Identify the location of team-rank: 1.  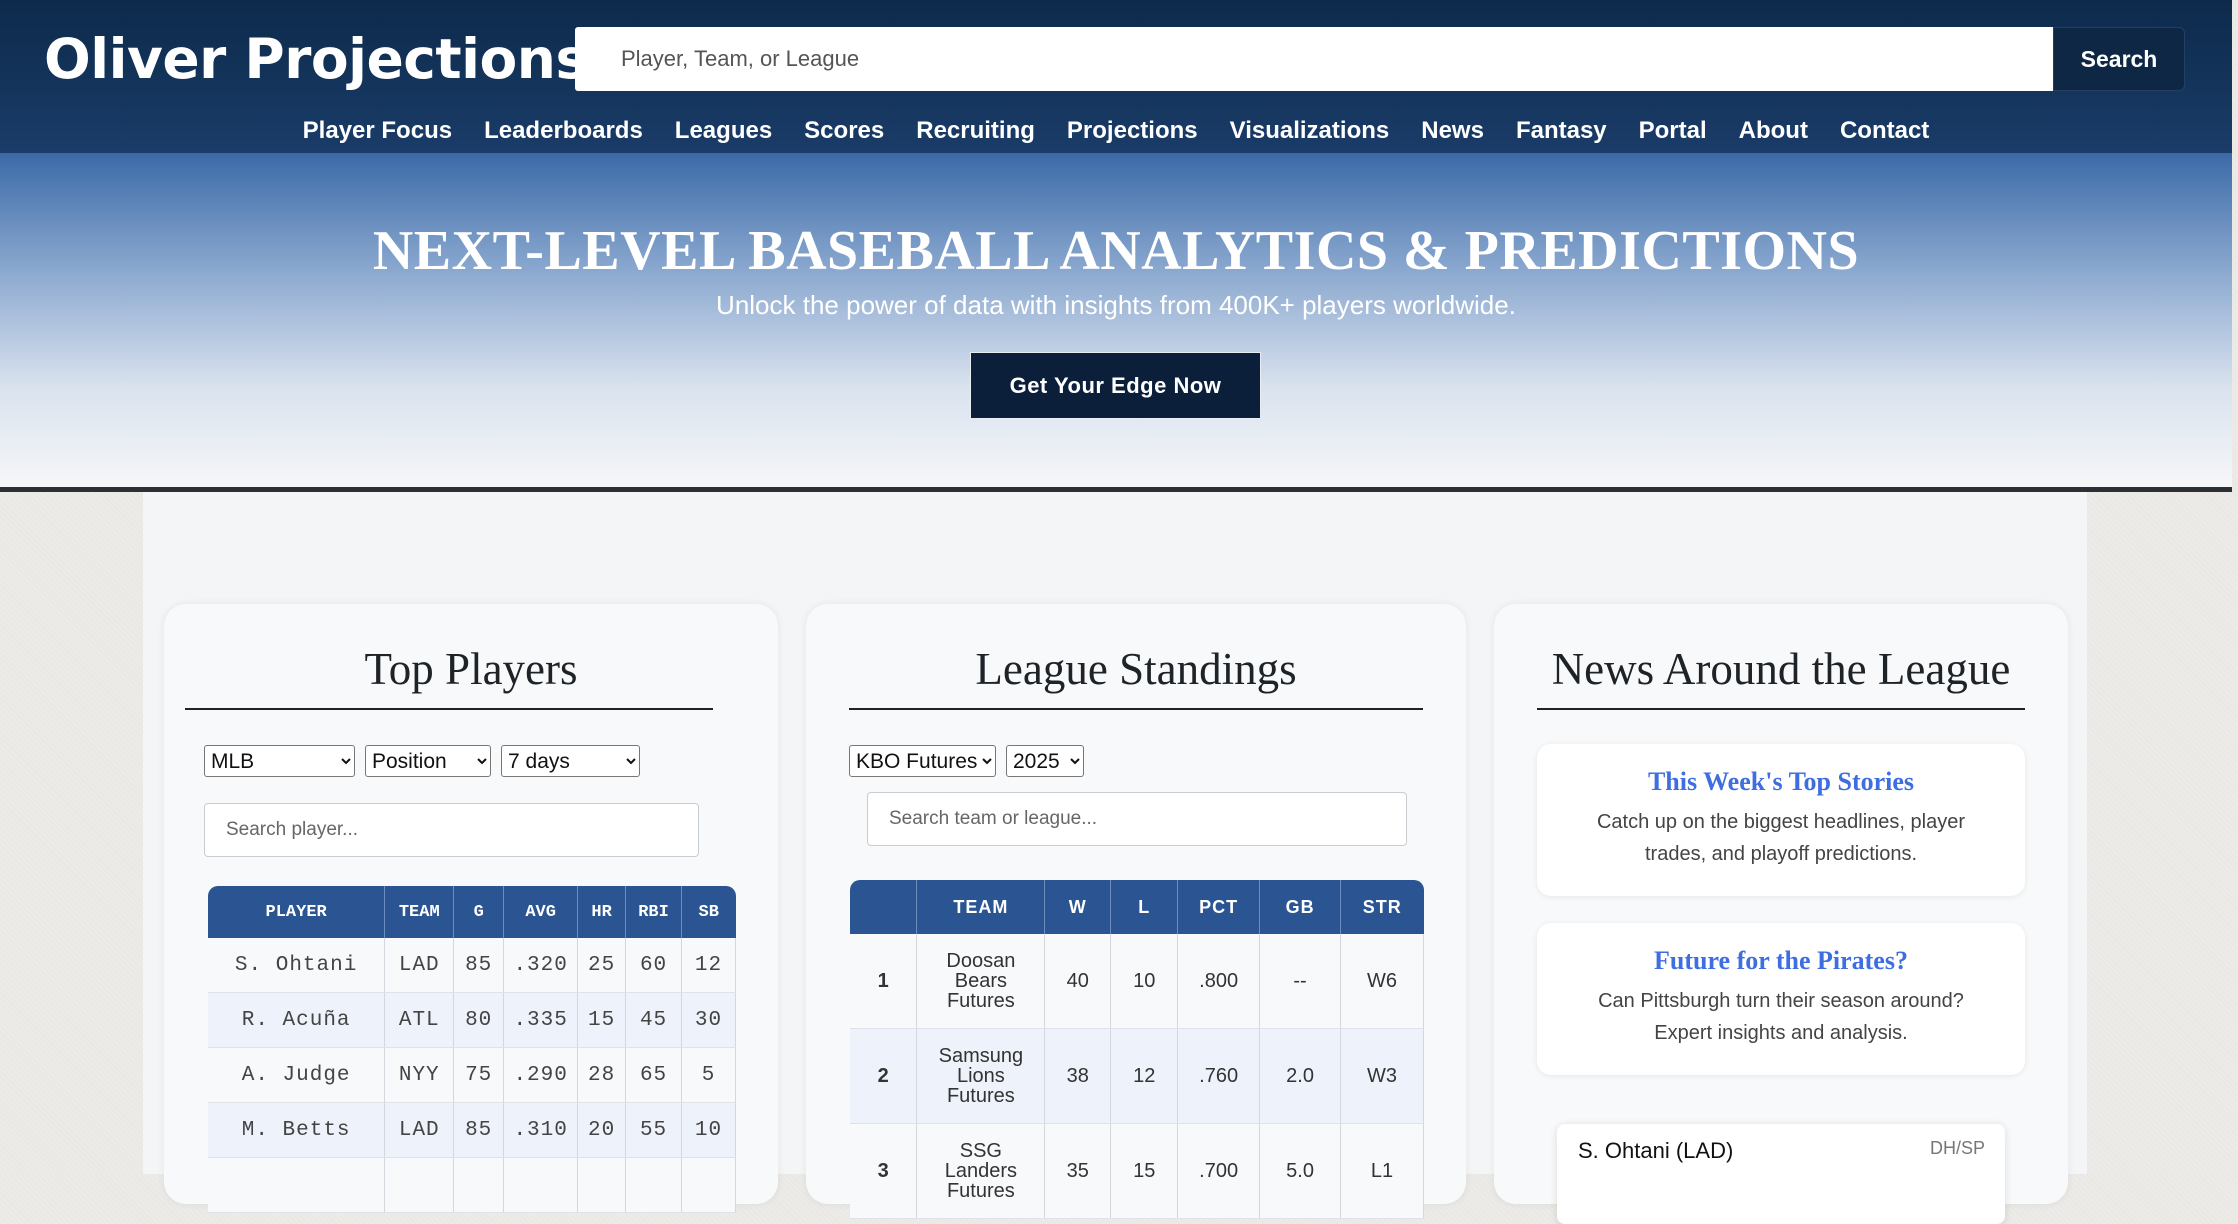
(884, 981).